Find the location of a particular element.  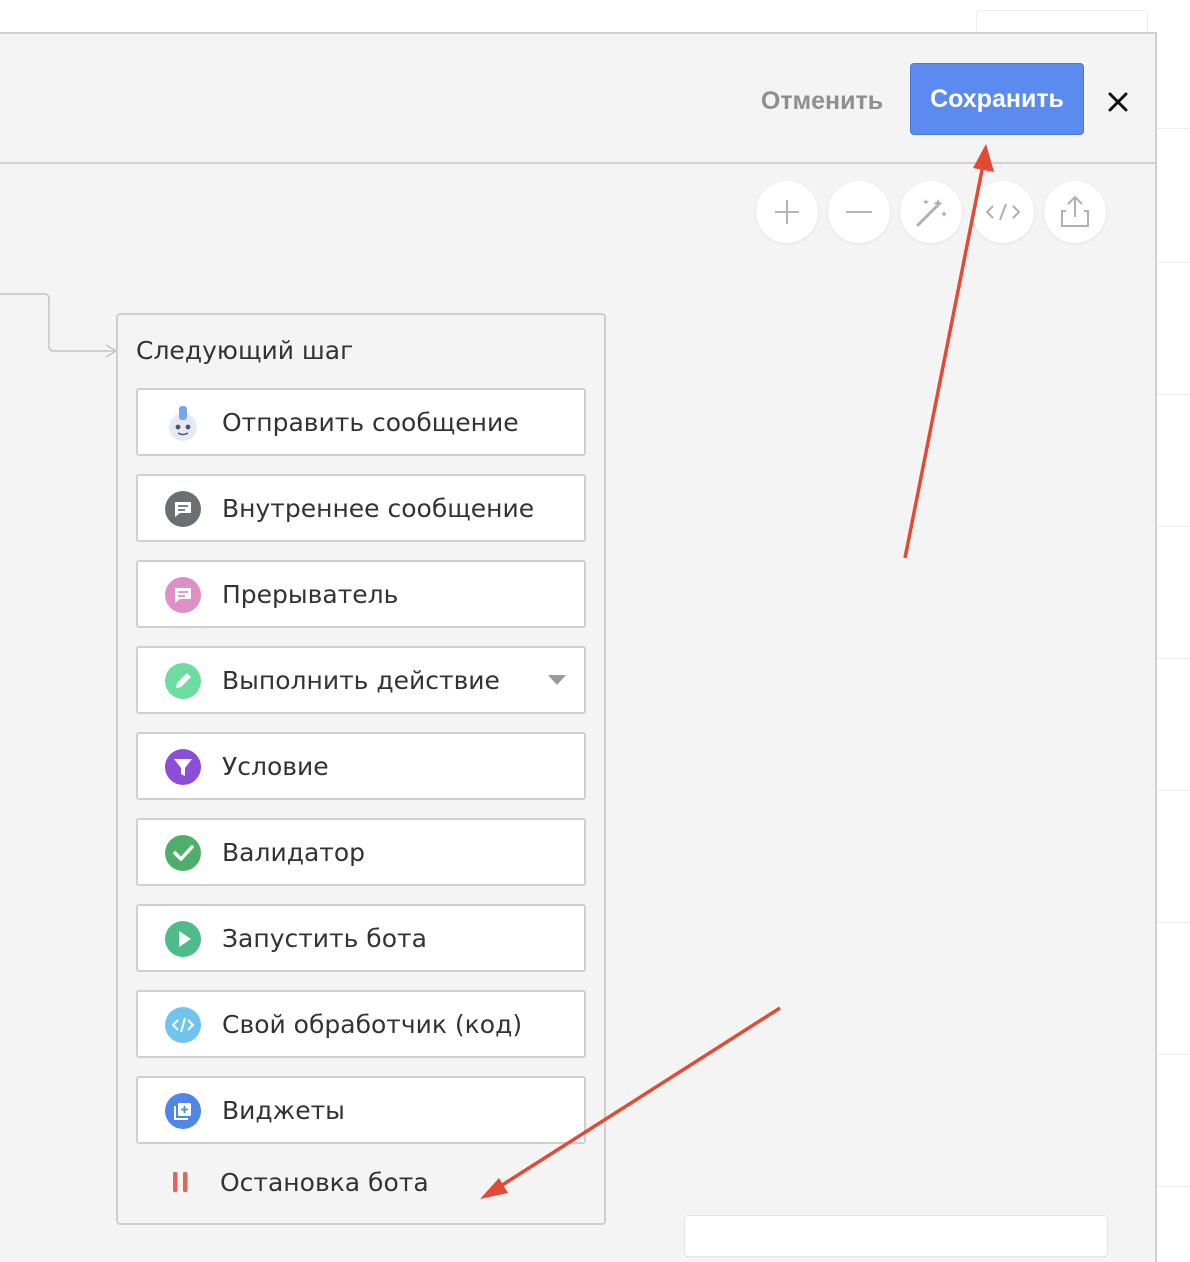

chevron-down-icon is located at coordinates (557, 680).